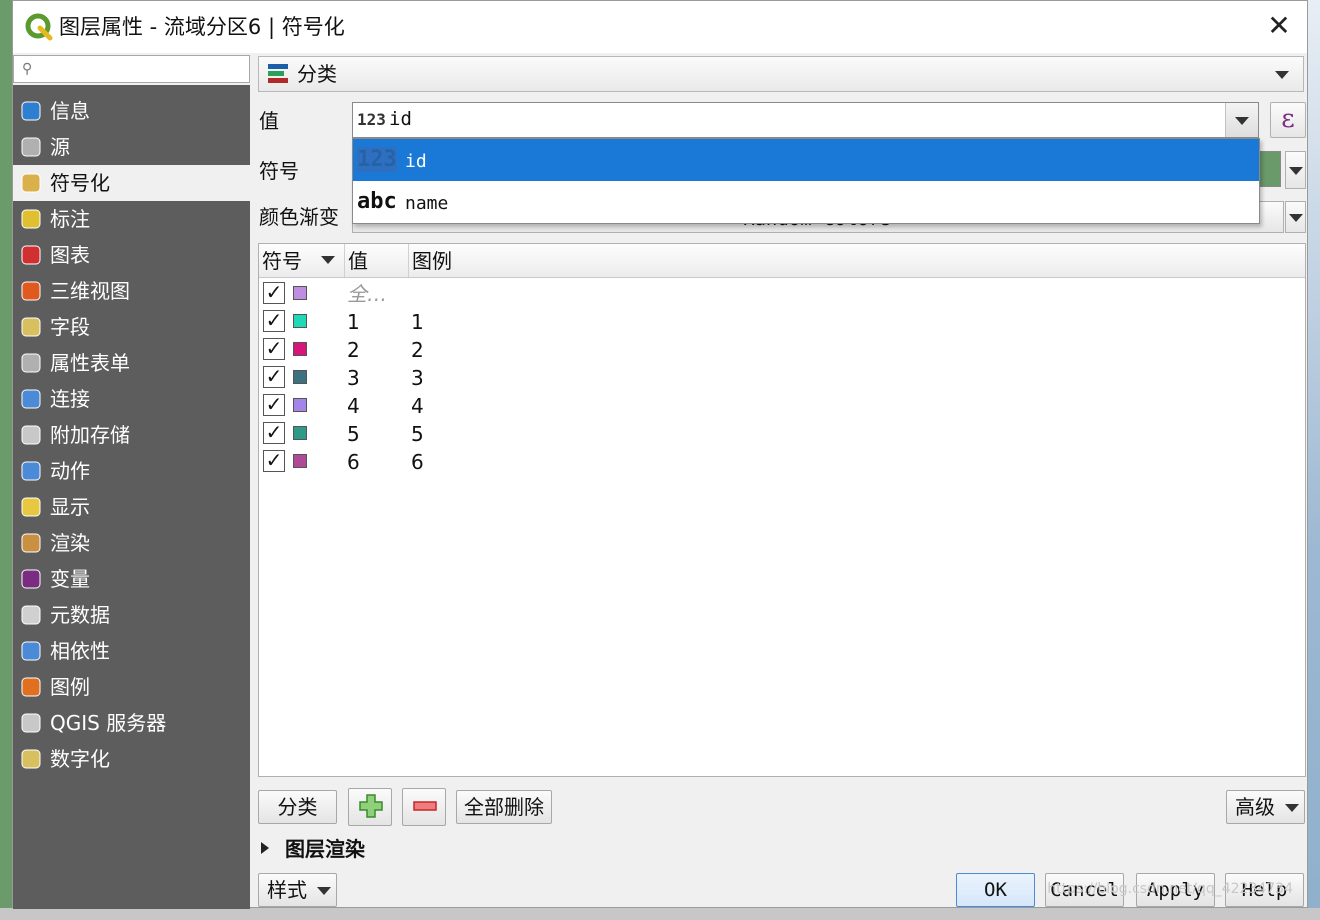 The height and width of the screenshot is (920, 1320). What do you see at coordinates (131, 399) in the screenshot?
I see `sidebar-item-8: 连接` at bounding box center [131, 399].